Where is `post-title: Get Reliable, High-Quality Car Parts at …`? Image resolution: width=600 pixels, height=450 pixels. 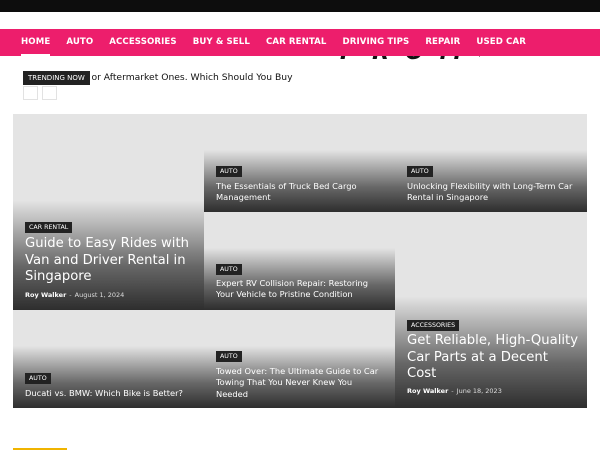 post-title: Get Reliable, High-Quality Car Parts at … is located at coordinates (493, 358).